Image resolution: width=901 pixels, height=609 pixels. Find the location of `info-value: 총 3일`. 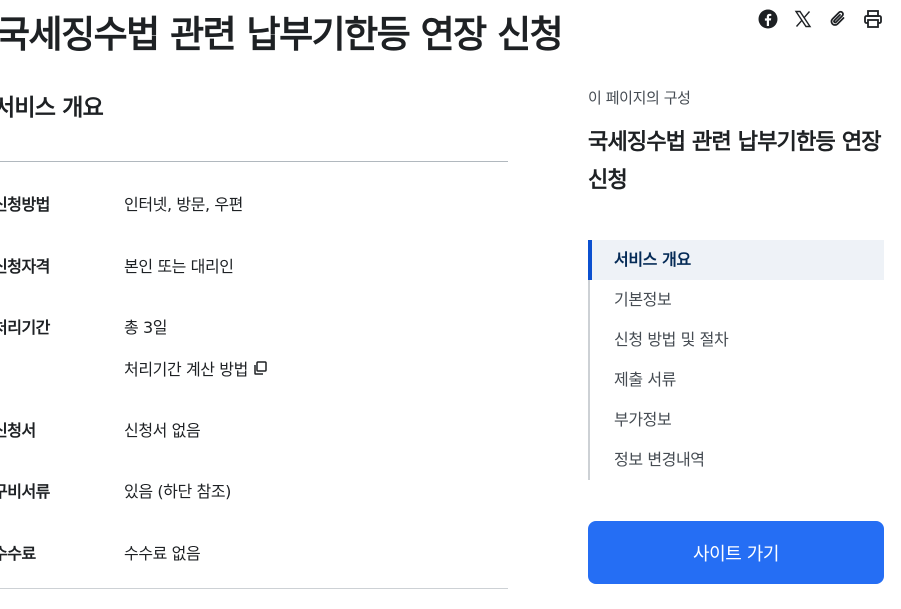

info-value: 총 3일 is located at coordinates (146, 327).